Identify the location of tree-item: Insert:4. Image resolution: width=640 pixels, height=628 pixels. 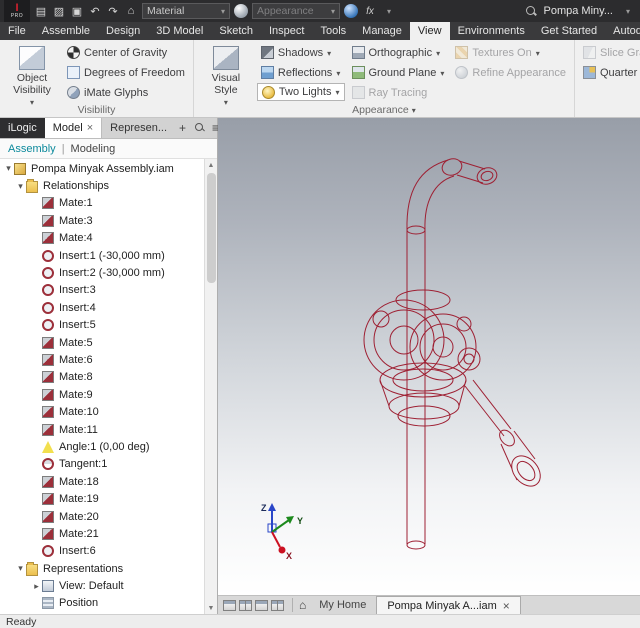
(102, 307).